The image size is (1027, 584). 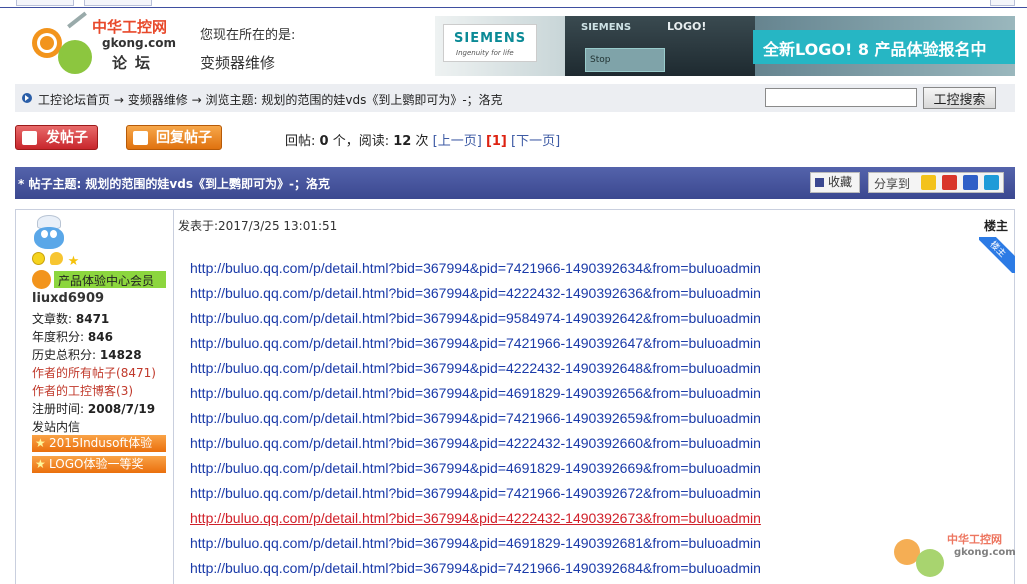 I want to click on location-value: 变频器维修, so click(x=238, y=63).